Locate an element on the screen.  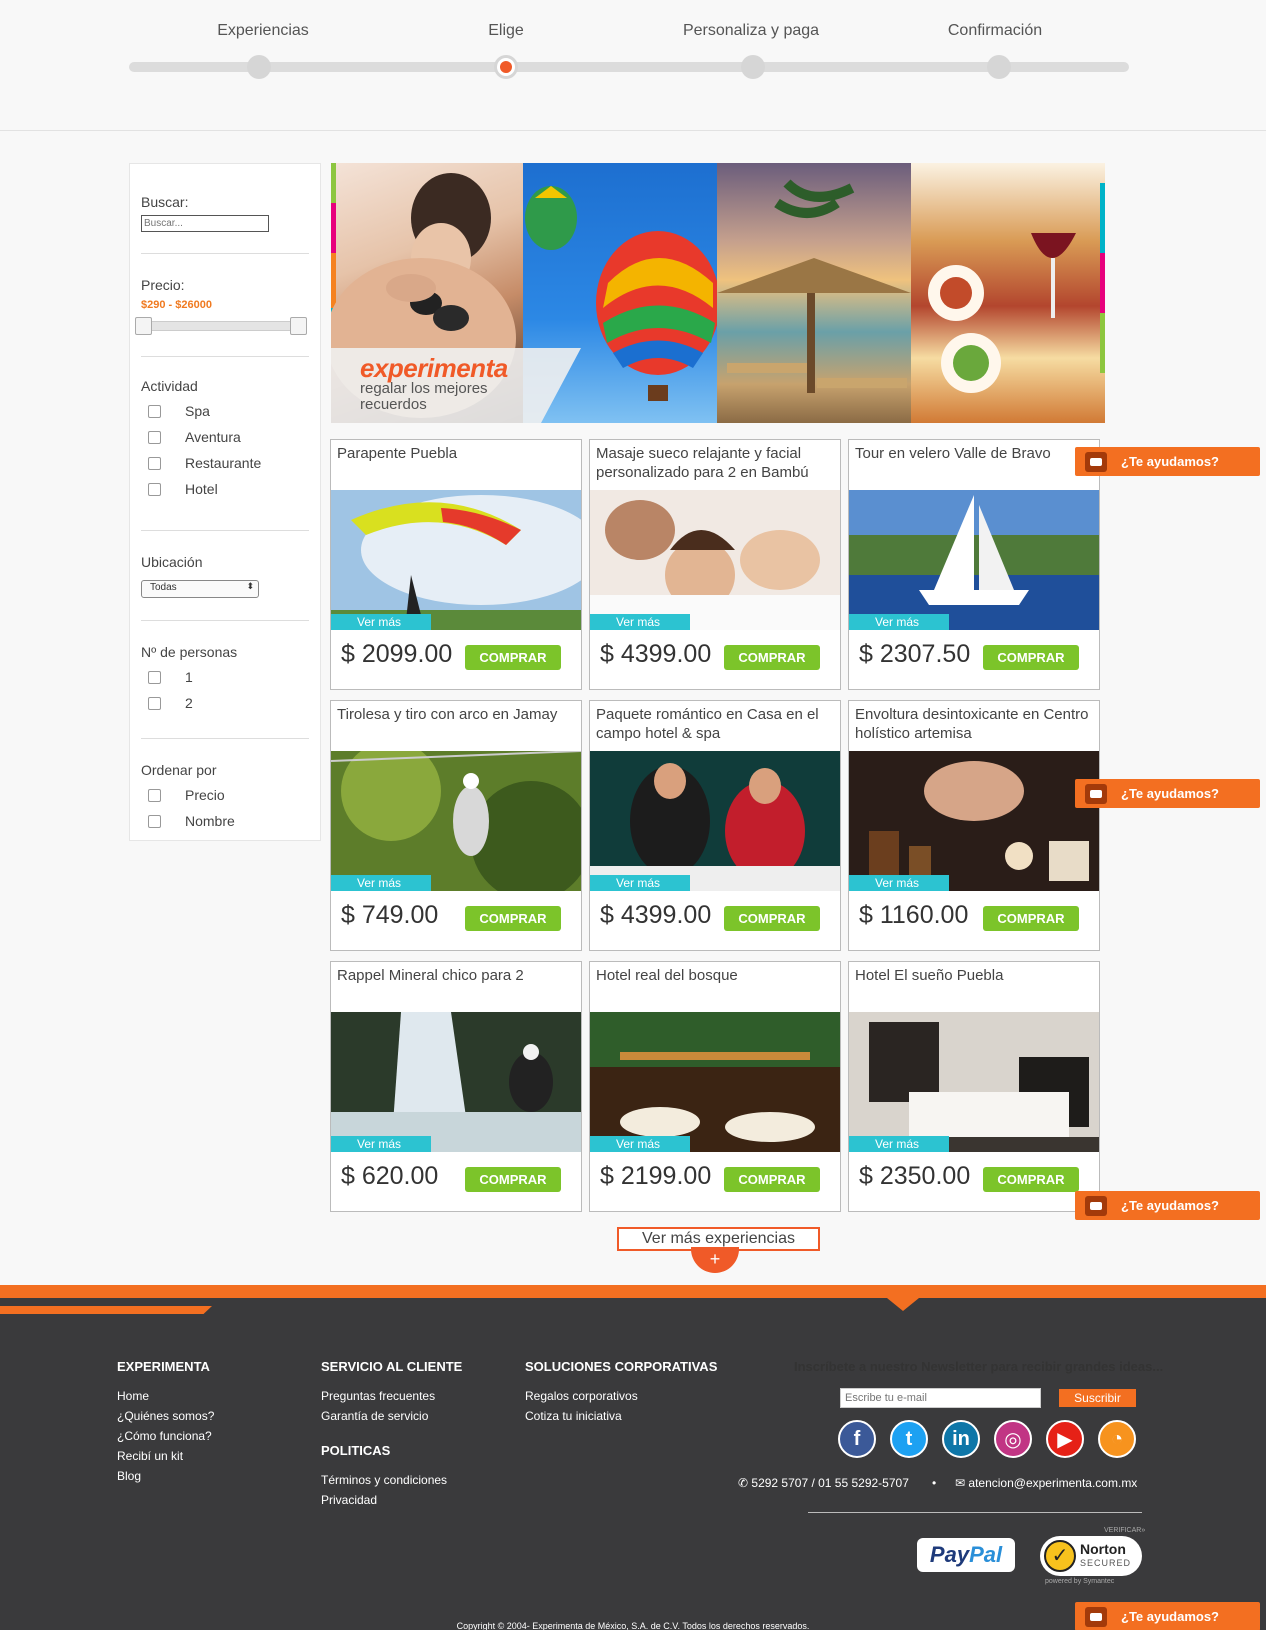
couple-massage-photo: Ver más is located at coordinates (715, 560).